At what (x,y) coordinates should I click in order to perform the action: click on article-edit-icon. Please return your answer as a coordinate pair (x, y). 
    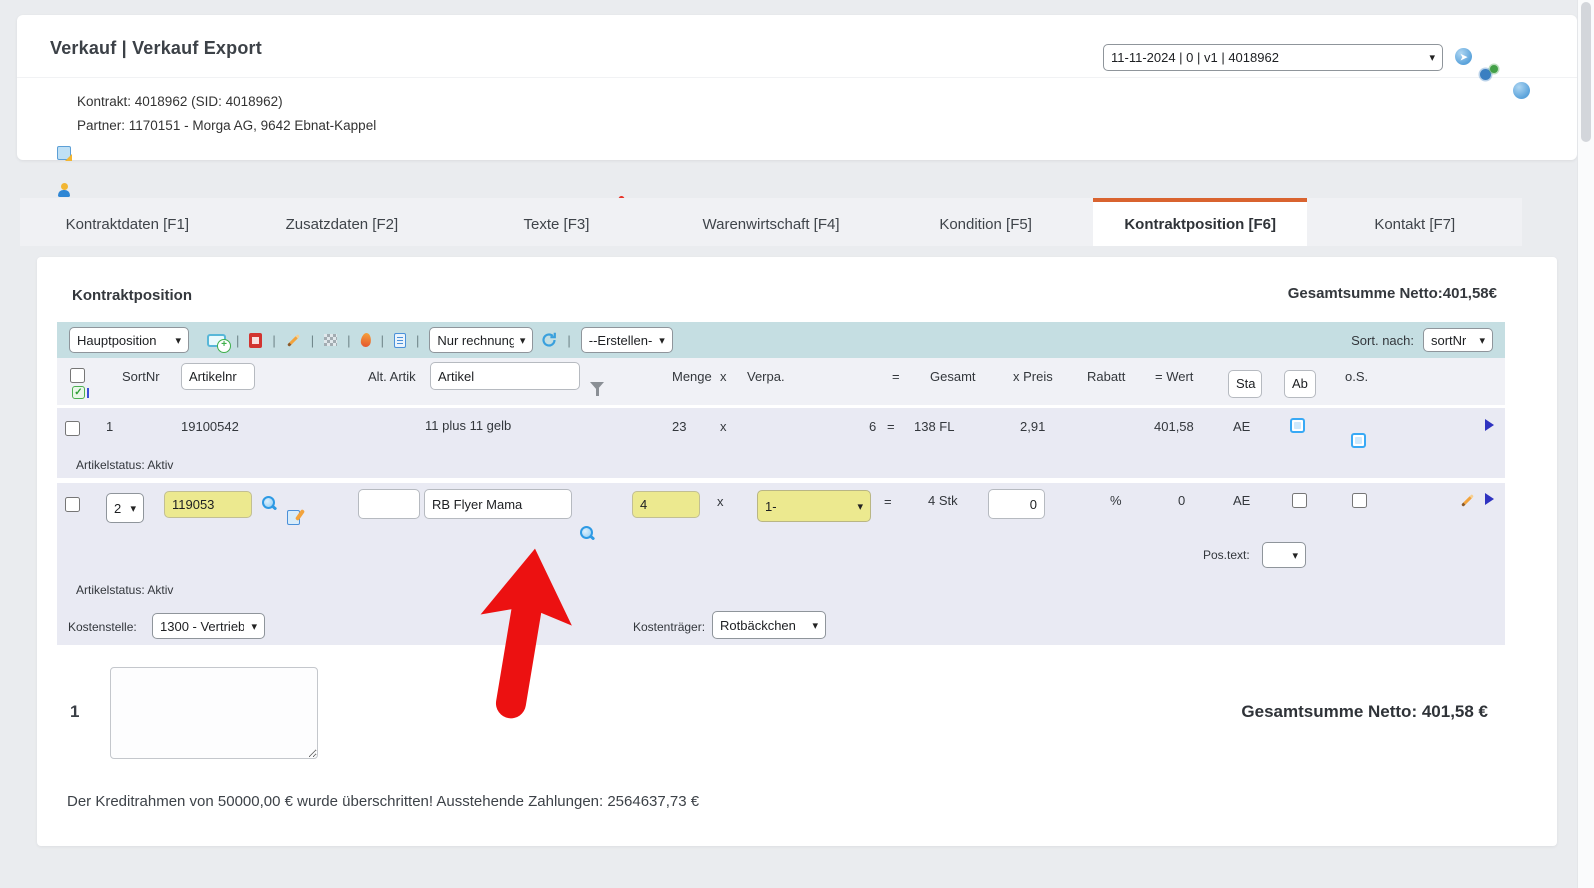
    Looking at the image, I should click on (293, 517).